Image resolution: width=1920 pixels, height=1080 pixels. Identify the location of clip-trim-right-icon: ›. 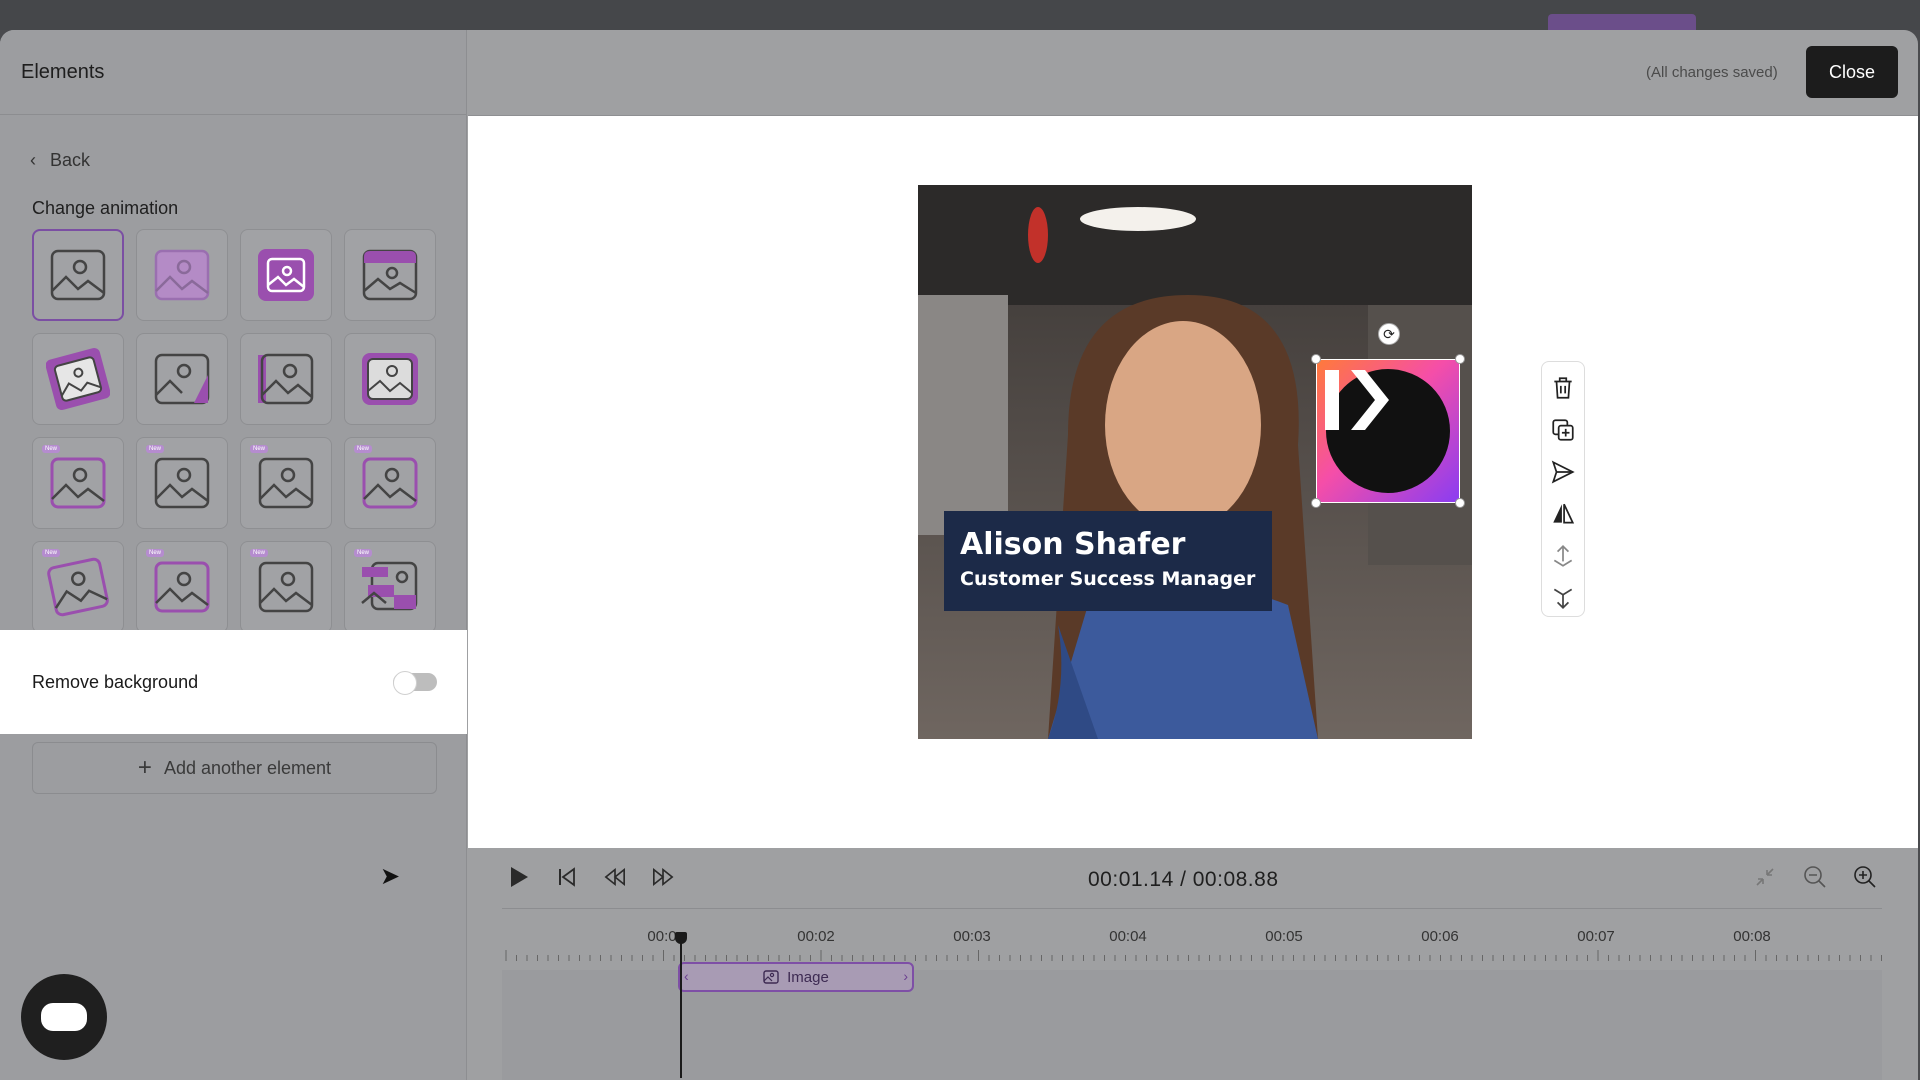
(905, 976).